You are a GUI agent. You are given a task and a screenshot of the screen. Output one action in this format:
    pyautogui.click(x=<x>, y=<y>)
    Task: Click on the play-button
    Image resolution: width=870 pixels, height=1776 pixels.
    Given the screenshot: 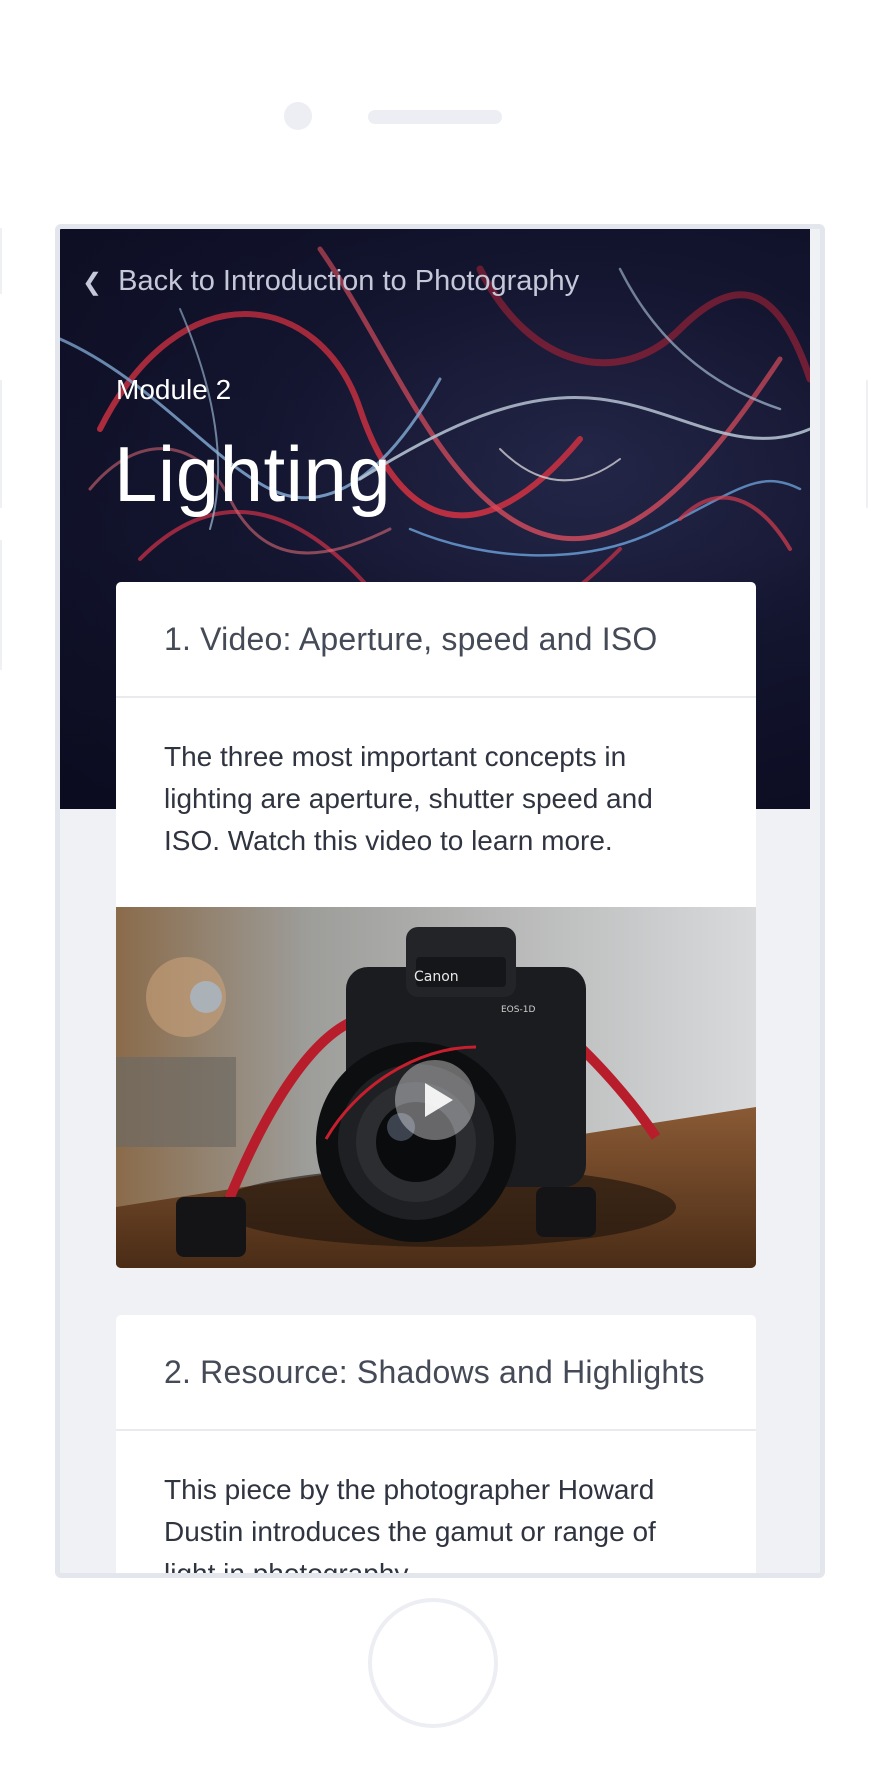 What is the action you would take?
    pyautogui.click(x=435, y=1100)
    